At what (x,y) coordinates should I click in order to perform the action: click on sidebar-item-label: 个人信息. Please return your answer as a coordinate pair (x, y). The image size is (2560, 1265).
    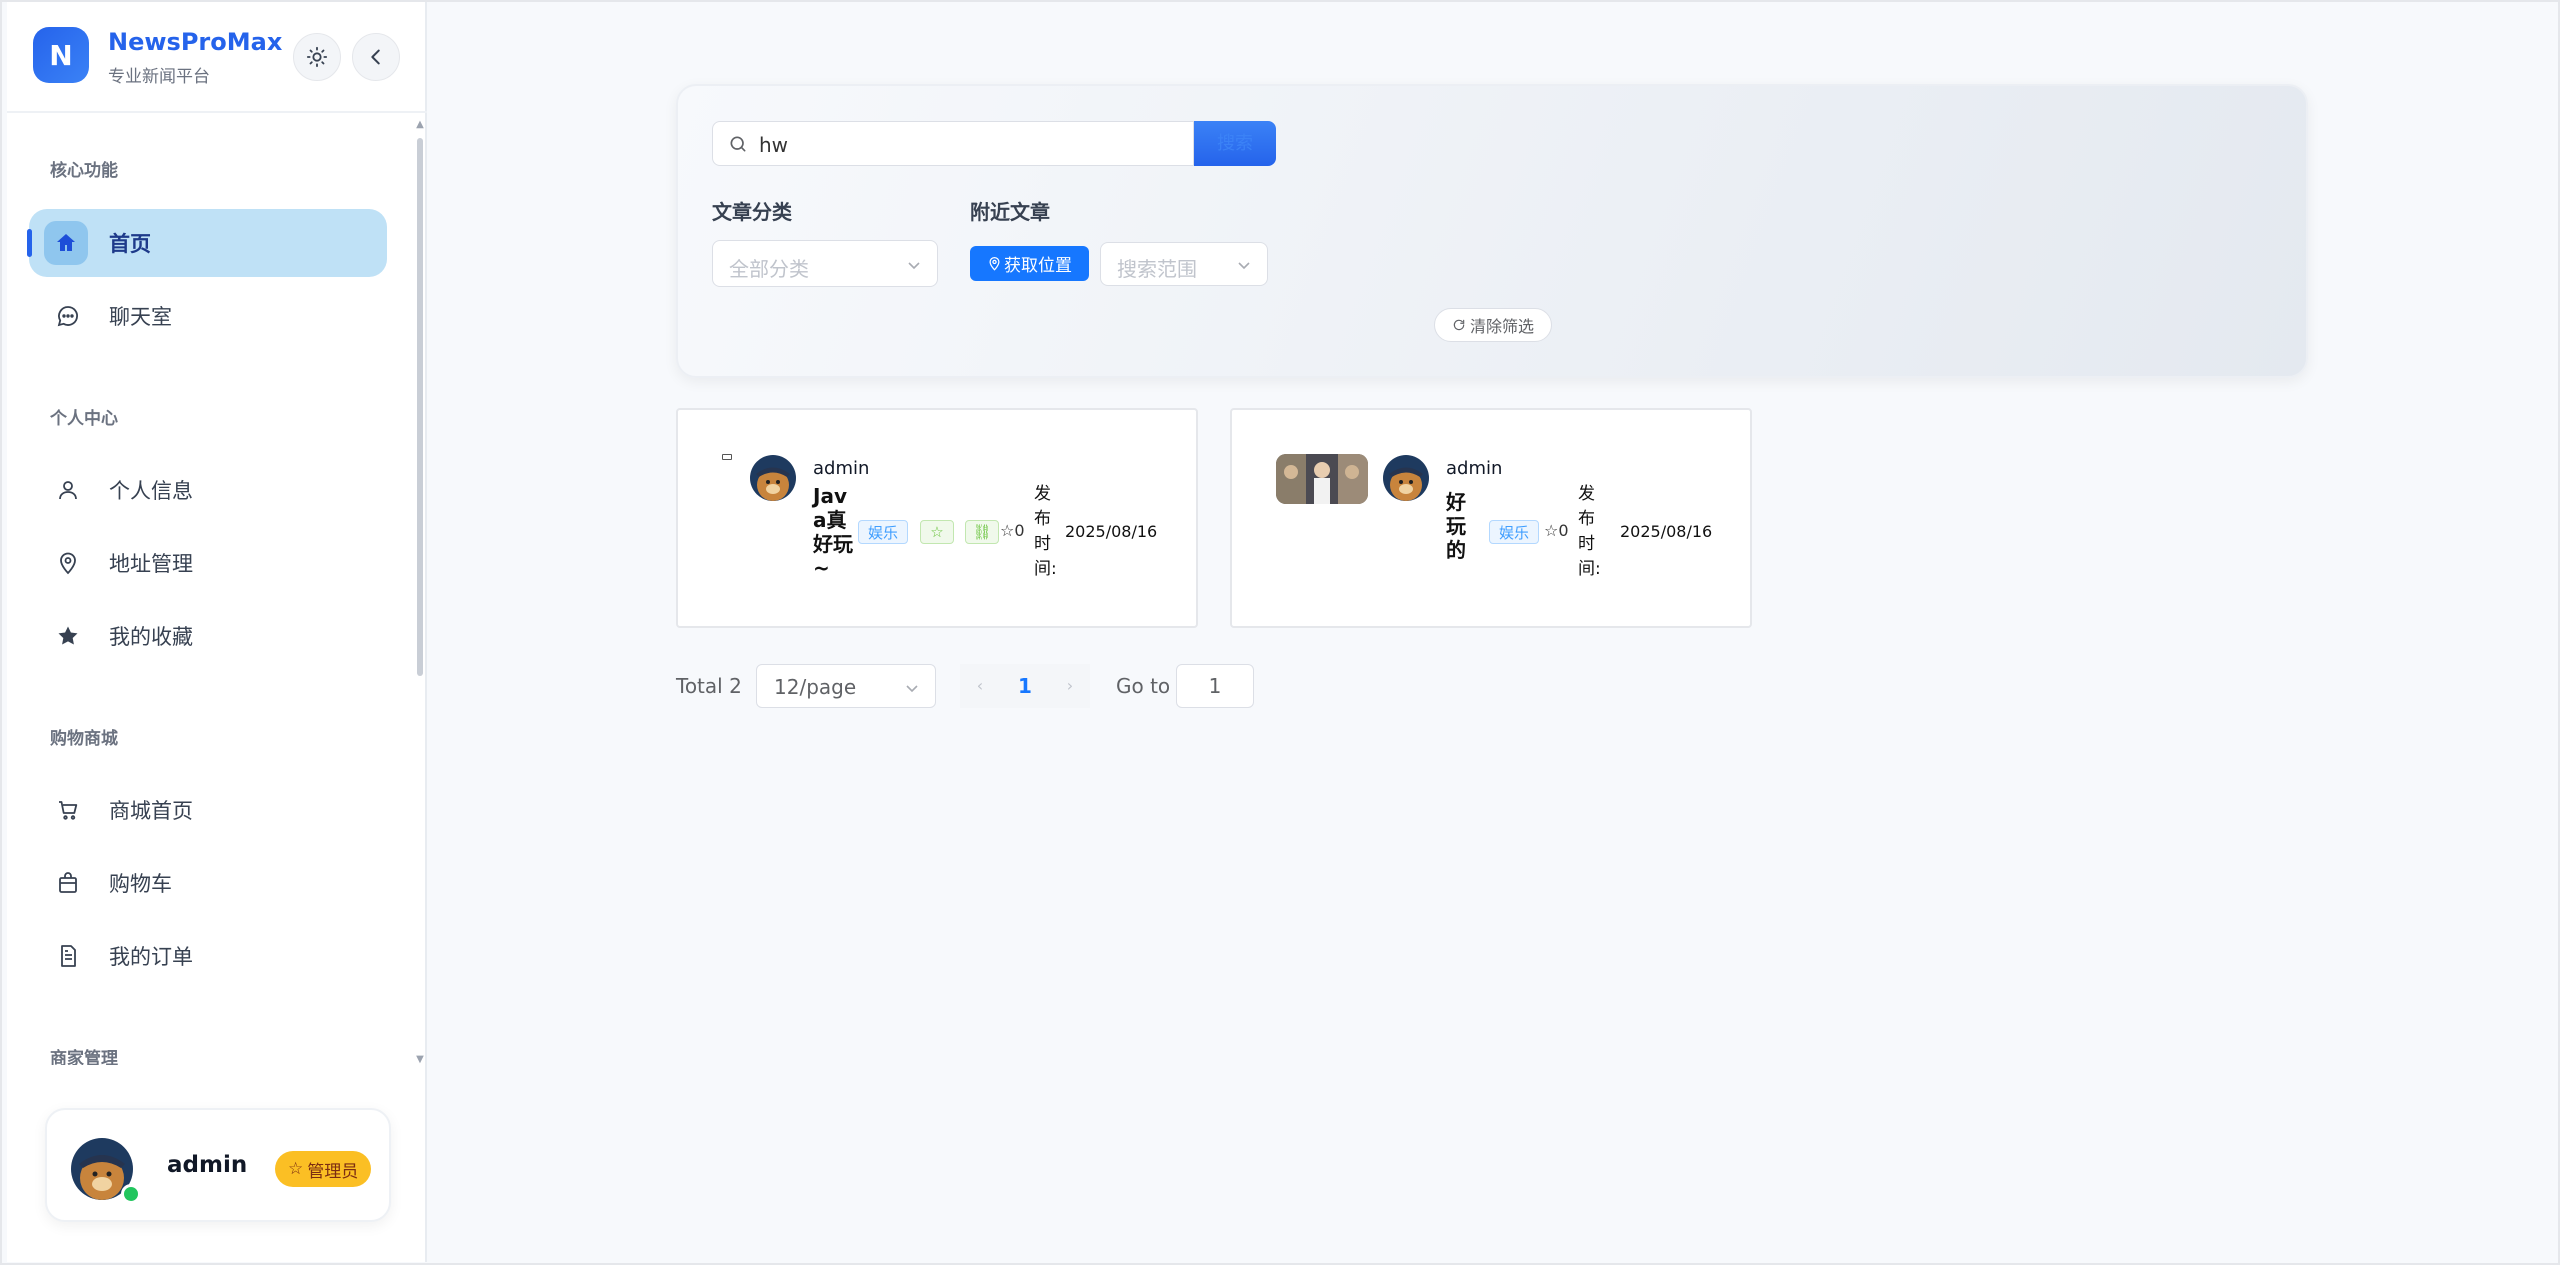
    Looking at the image, I should click on (151, 491).